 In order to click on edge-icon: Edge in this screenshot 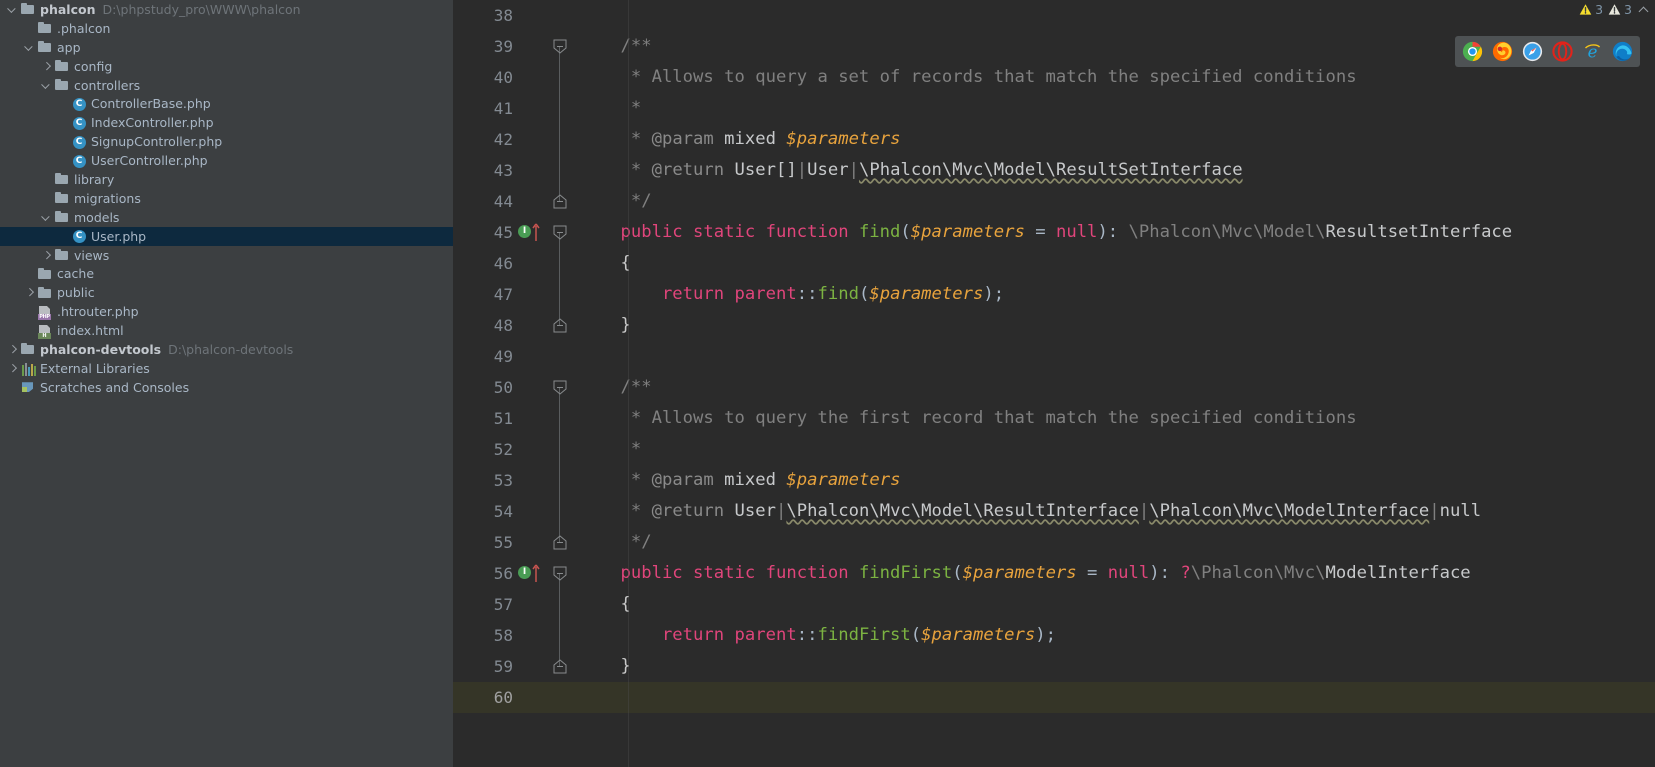, I will do `click(1622, 51)`.